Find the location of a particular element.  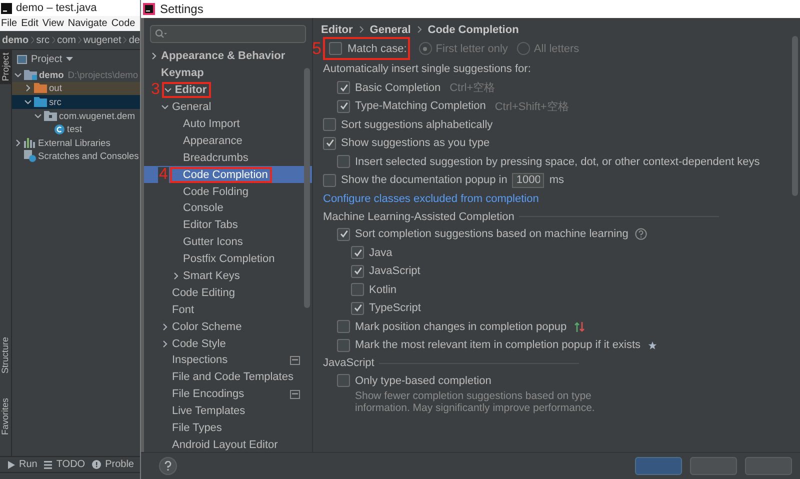

project-tree-item: External Libraries is located at coordinates (76, 143).